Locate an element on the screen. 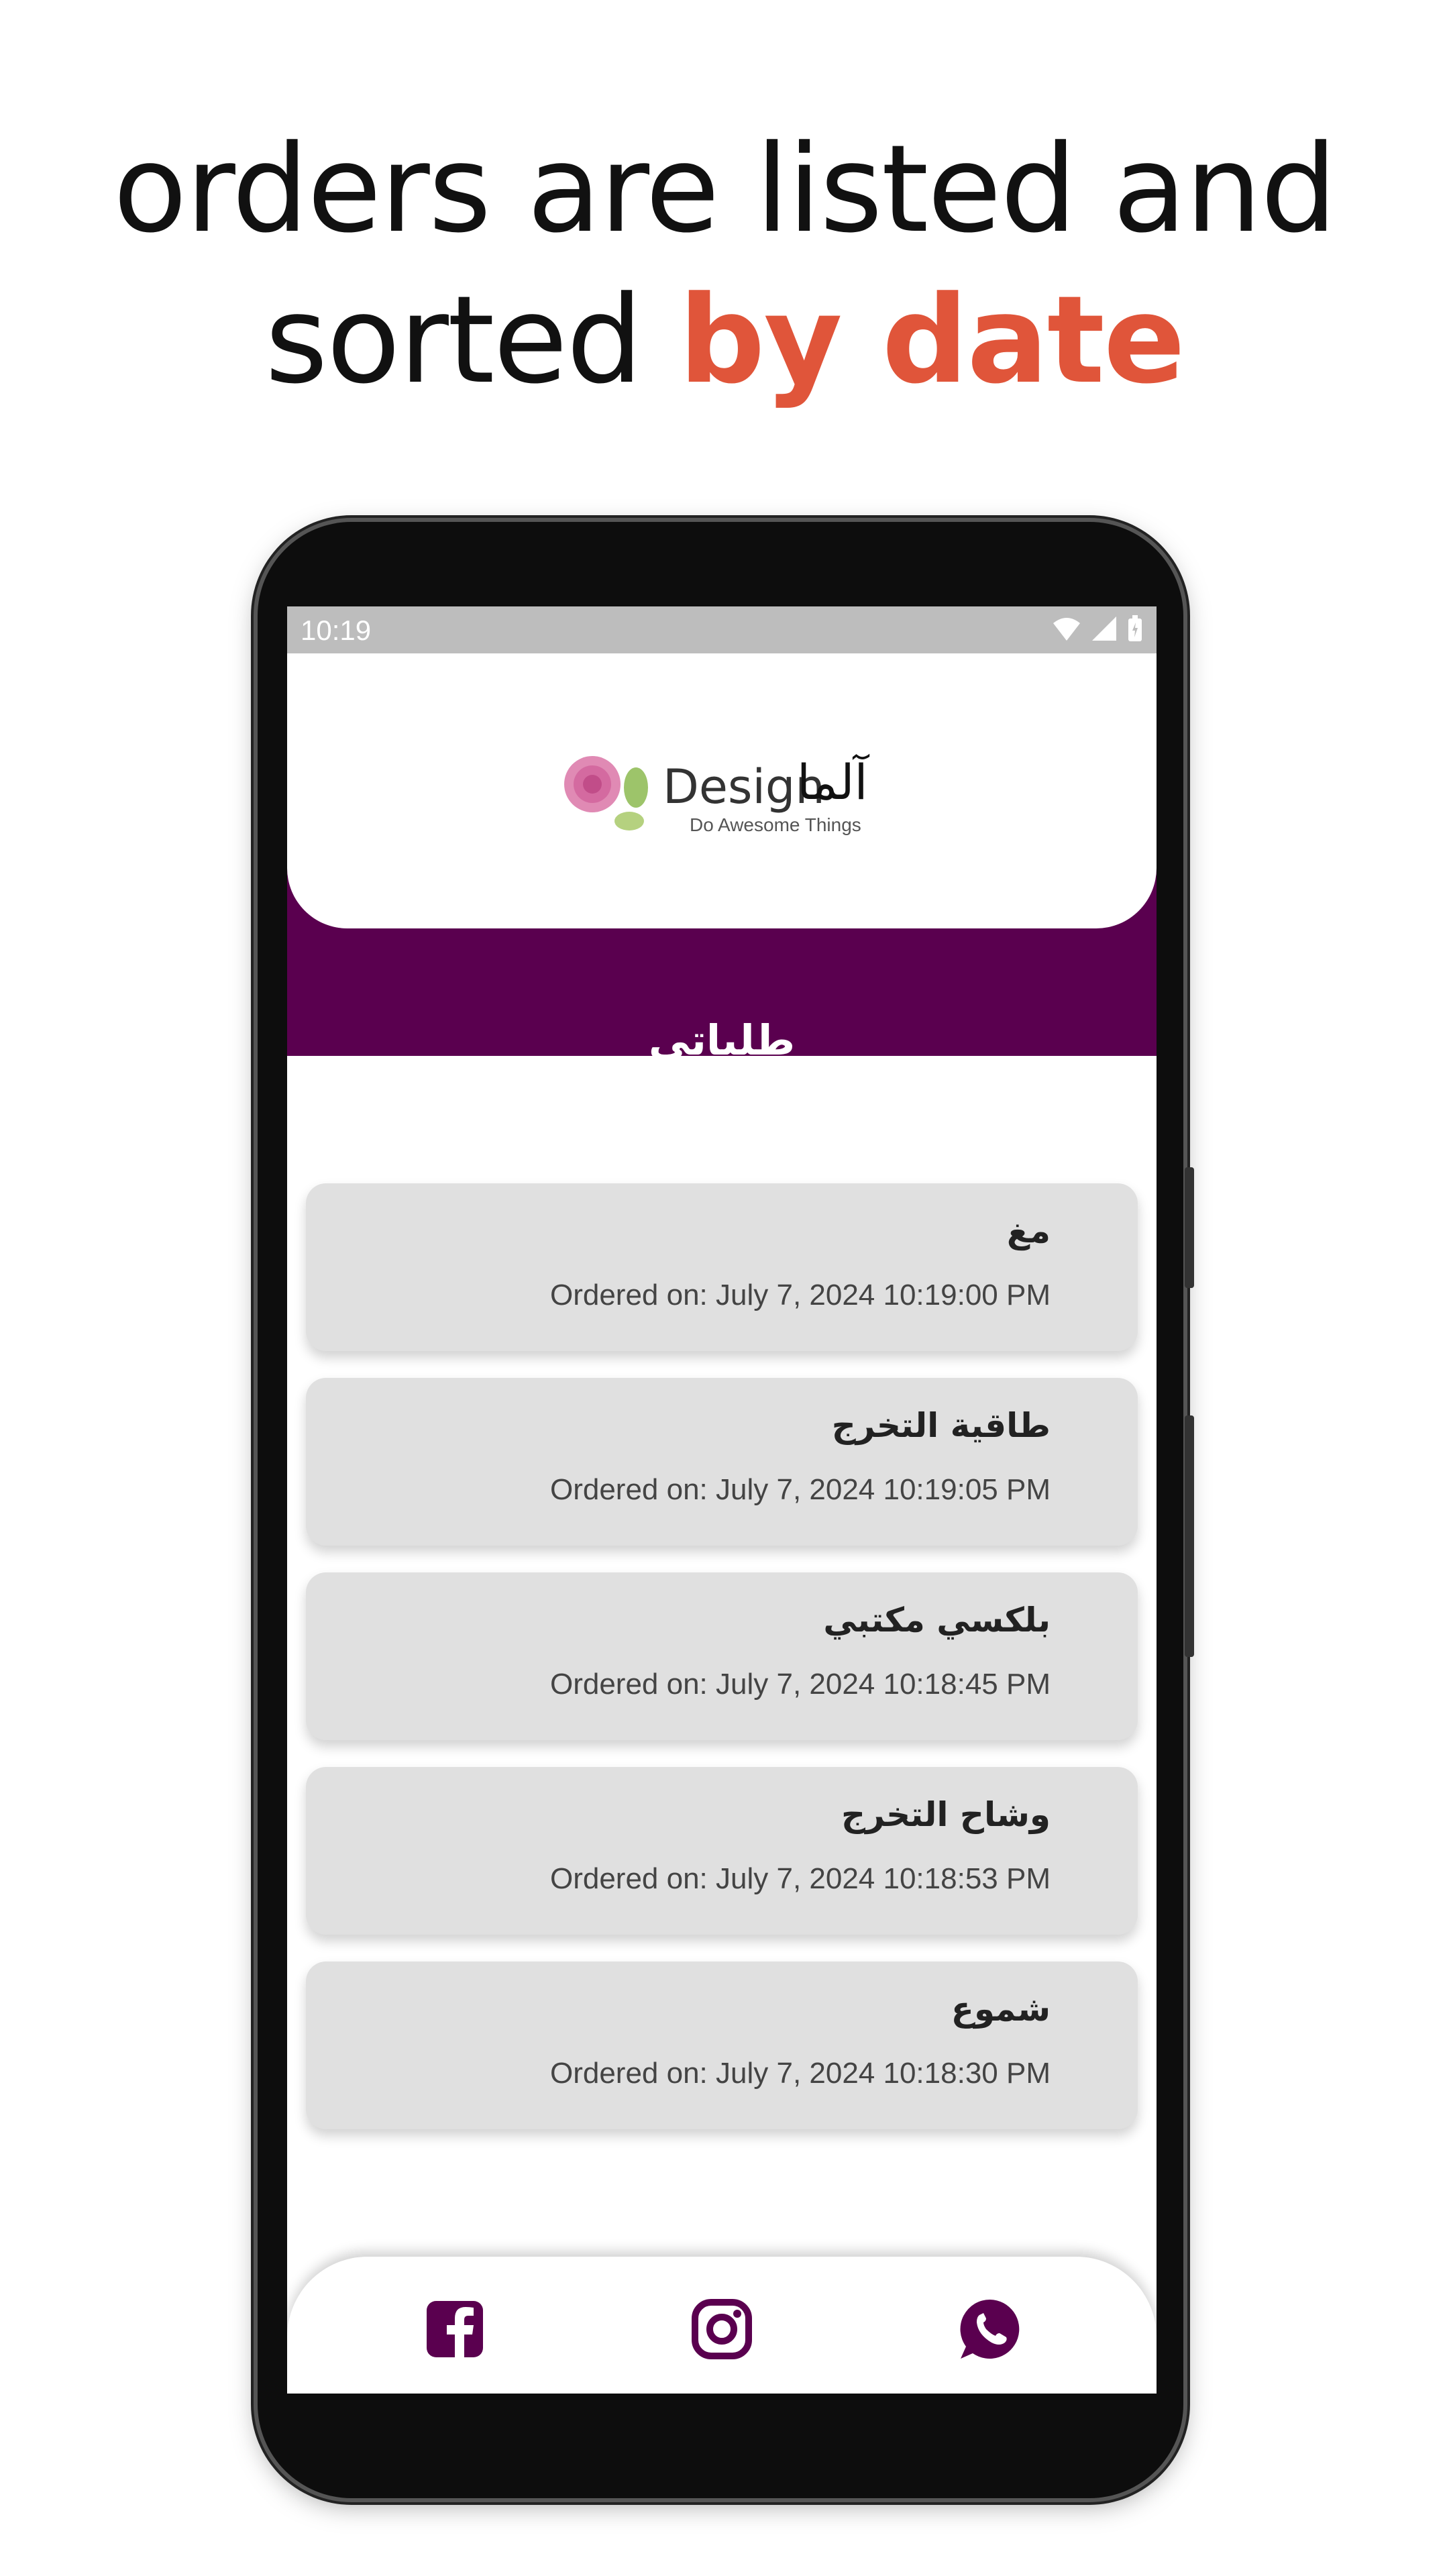 This screenshot has width=1449, height=2576. order-name: شموع is located at coordinates (1001, 2009).